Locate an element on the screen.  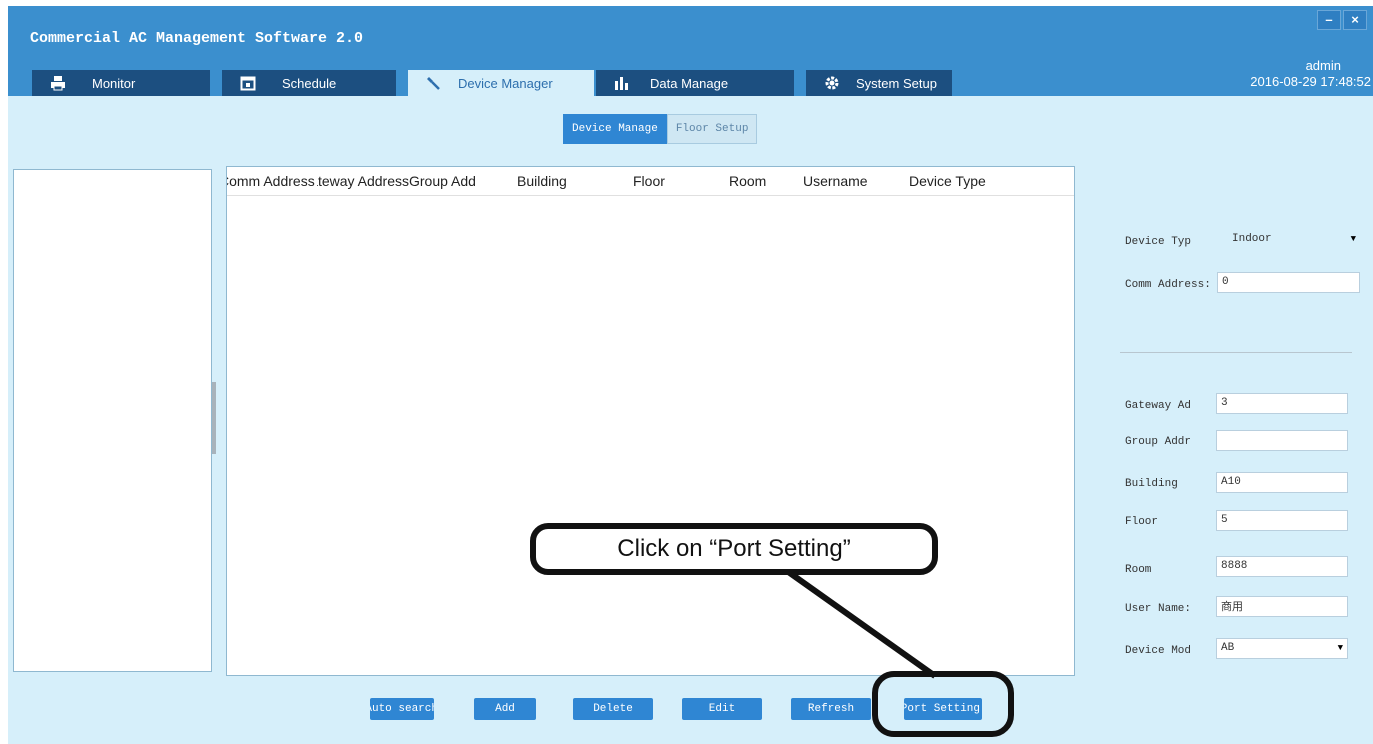
instruction-callout: Click on “Port Setting” is located at coordinates (734, 549).